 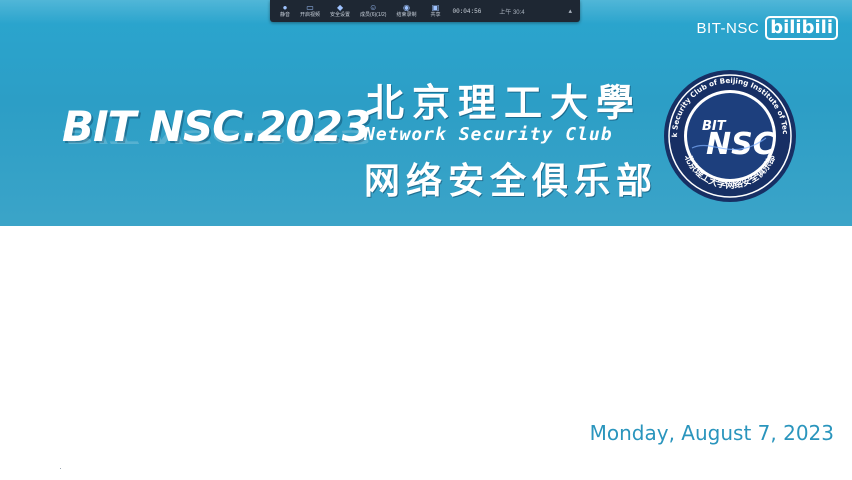 I want to click on toolbar-participants-button: ☺ 成员(6)(1/2), so click(x=373, y=11).